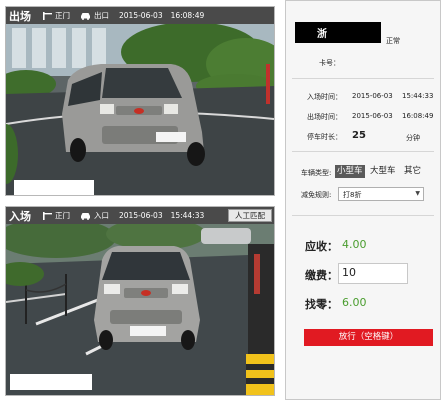 The height and width of the screenshot is (403, 446). What do you see at coordinates (101, 215) in the screenshot?
I see `entry-direction-label: 入口` at bounding box center [101, 215].